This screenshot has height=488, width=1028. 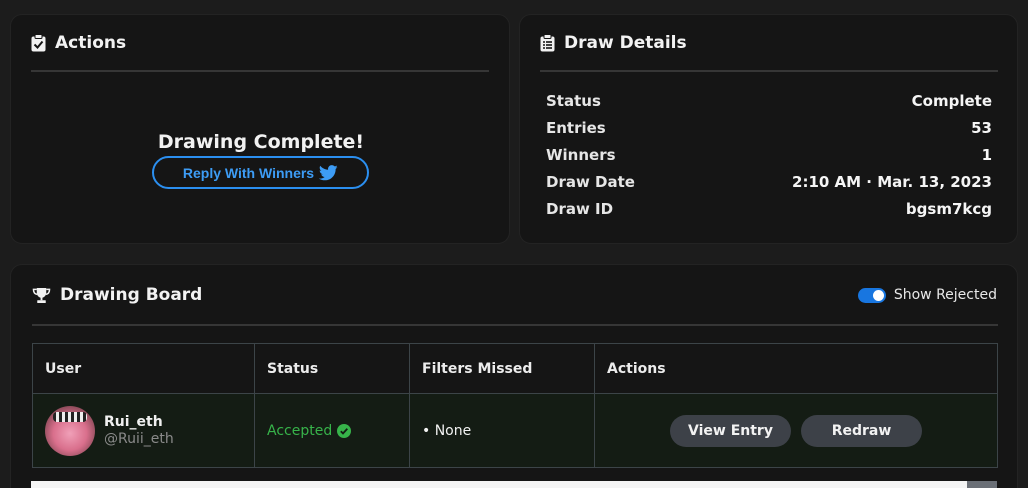 I want to click on twitter-bird-icon, so click(x=328, y=172).